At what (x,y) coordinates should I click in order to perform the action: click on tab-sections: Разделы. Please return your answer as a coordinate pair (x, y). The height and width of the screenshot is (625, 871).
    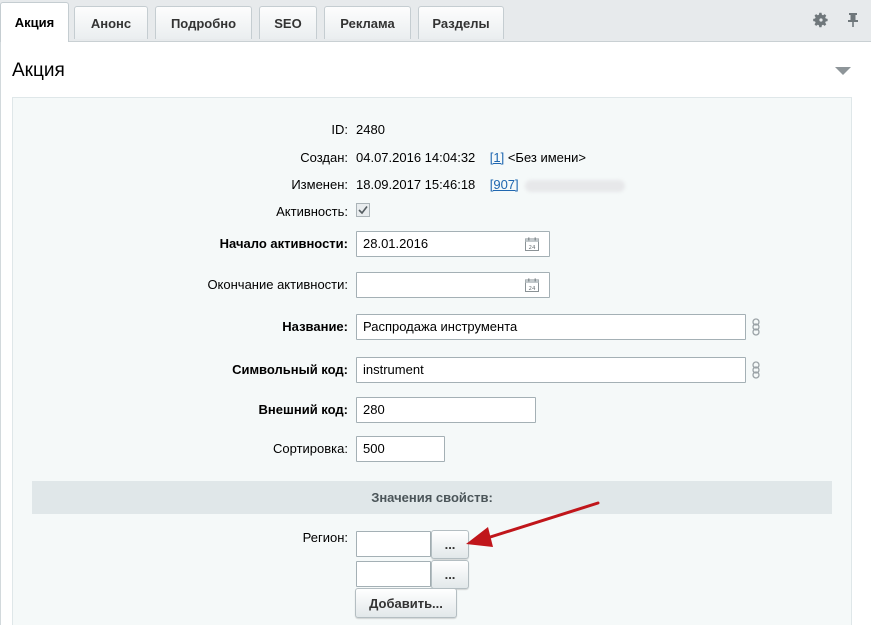
    Looking at the image, I should click on (461, 22).